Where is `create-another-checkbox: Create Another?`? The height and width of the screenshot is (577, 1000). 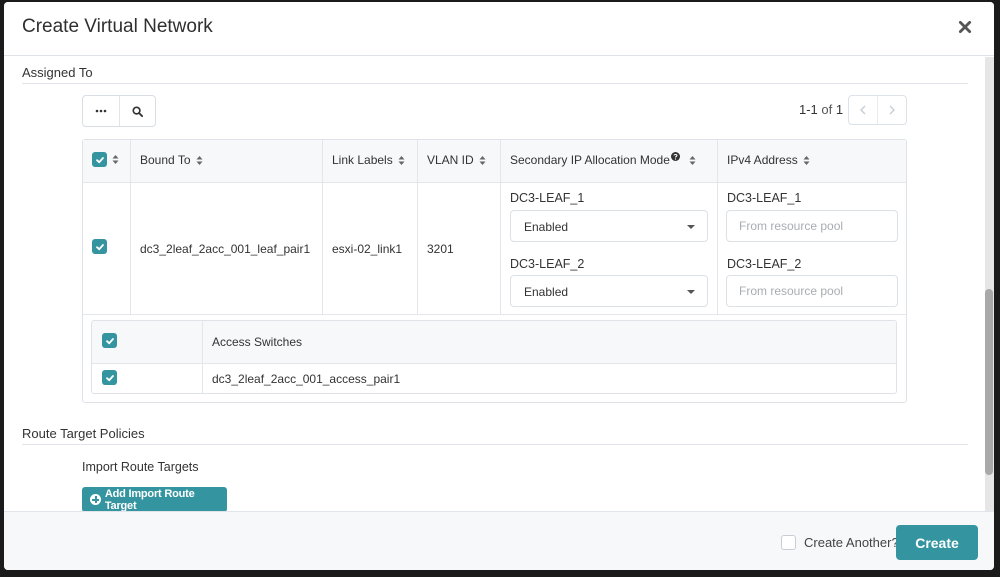 create-another-checkbox: Create Another? is located at coordinates (840, 542).